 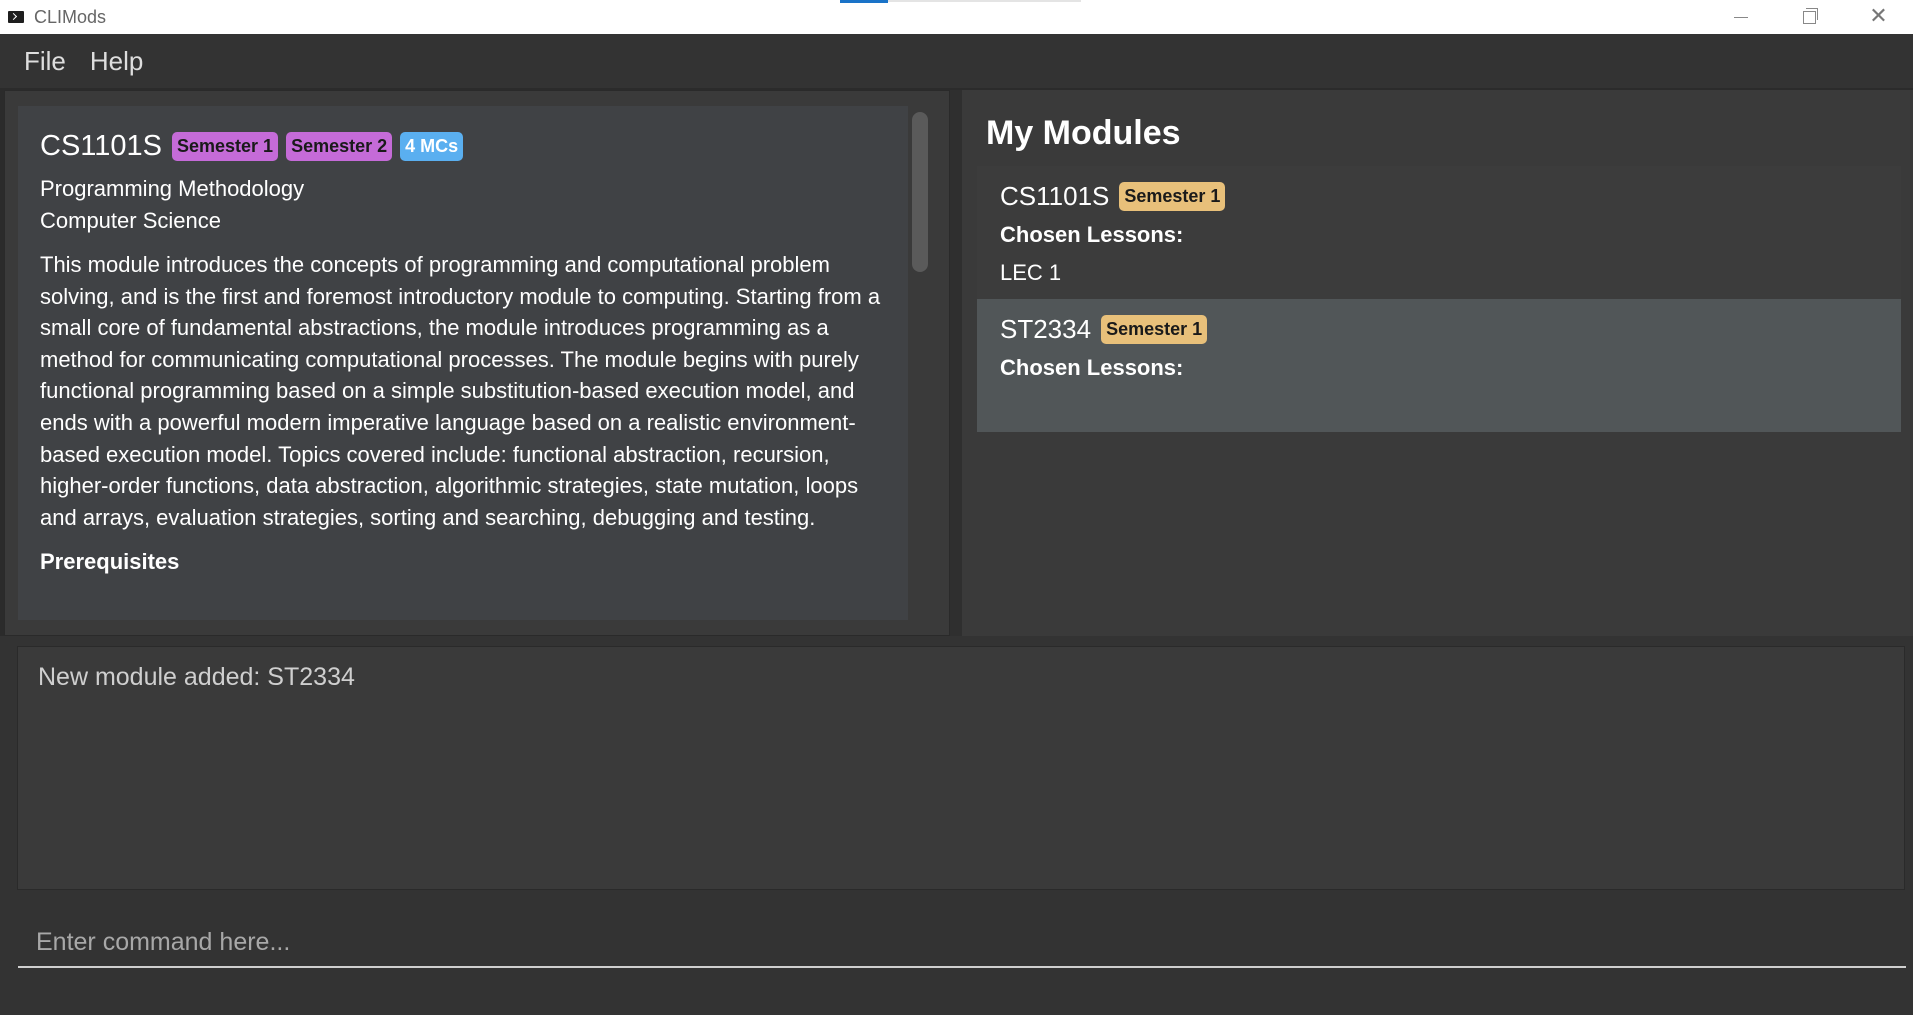 What do you see at coordinates (116, 61) in the screenshot?
I see `menu-help: Help` at bounding box center [116, 61].